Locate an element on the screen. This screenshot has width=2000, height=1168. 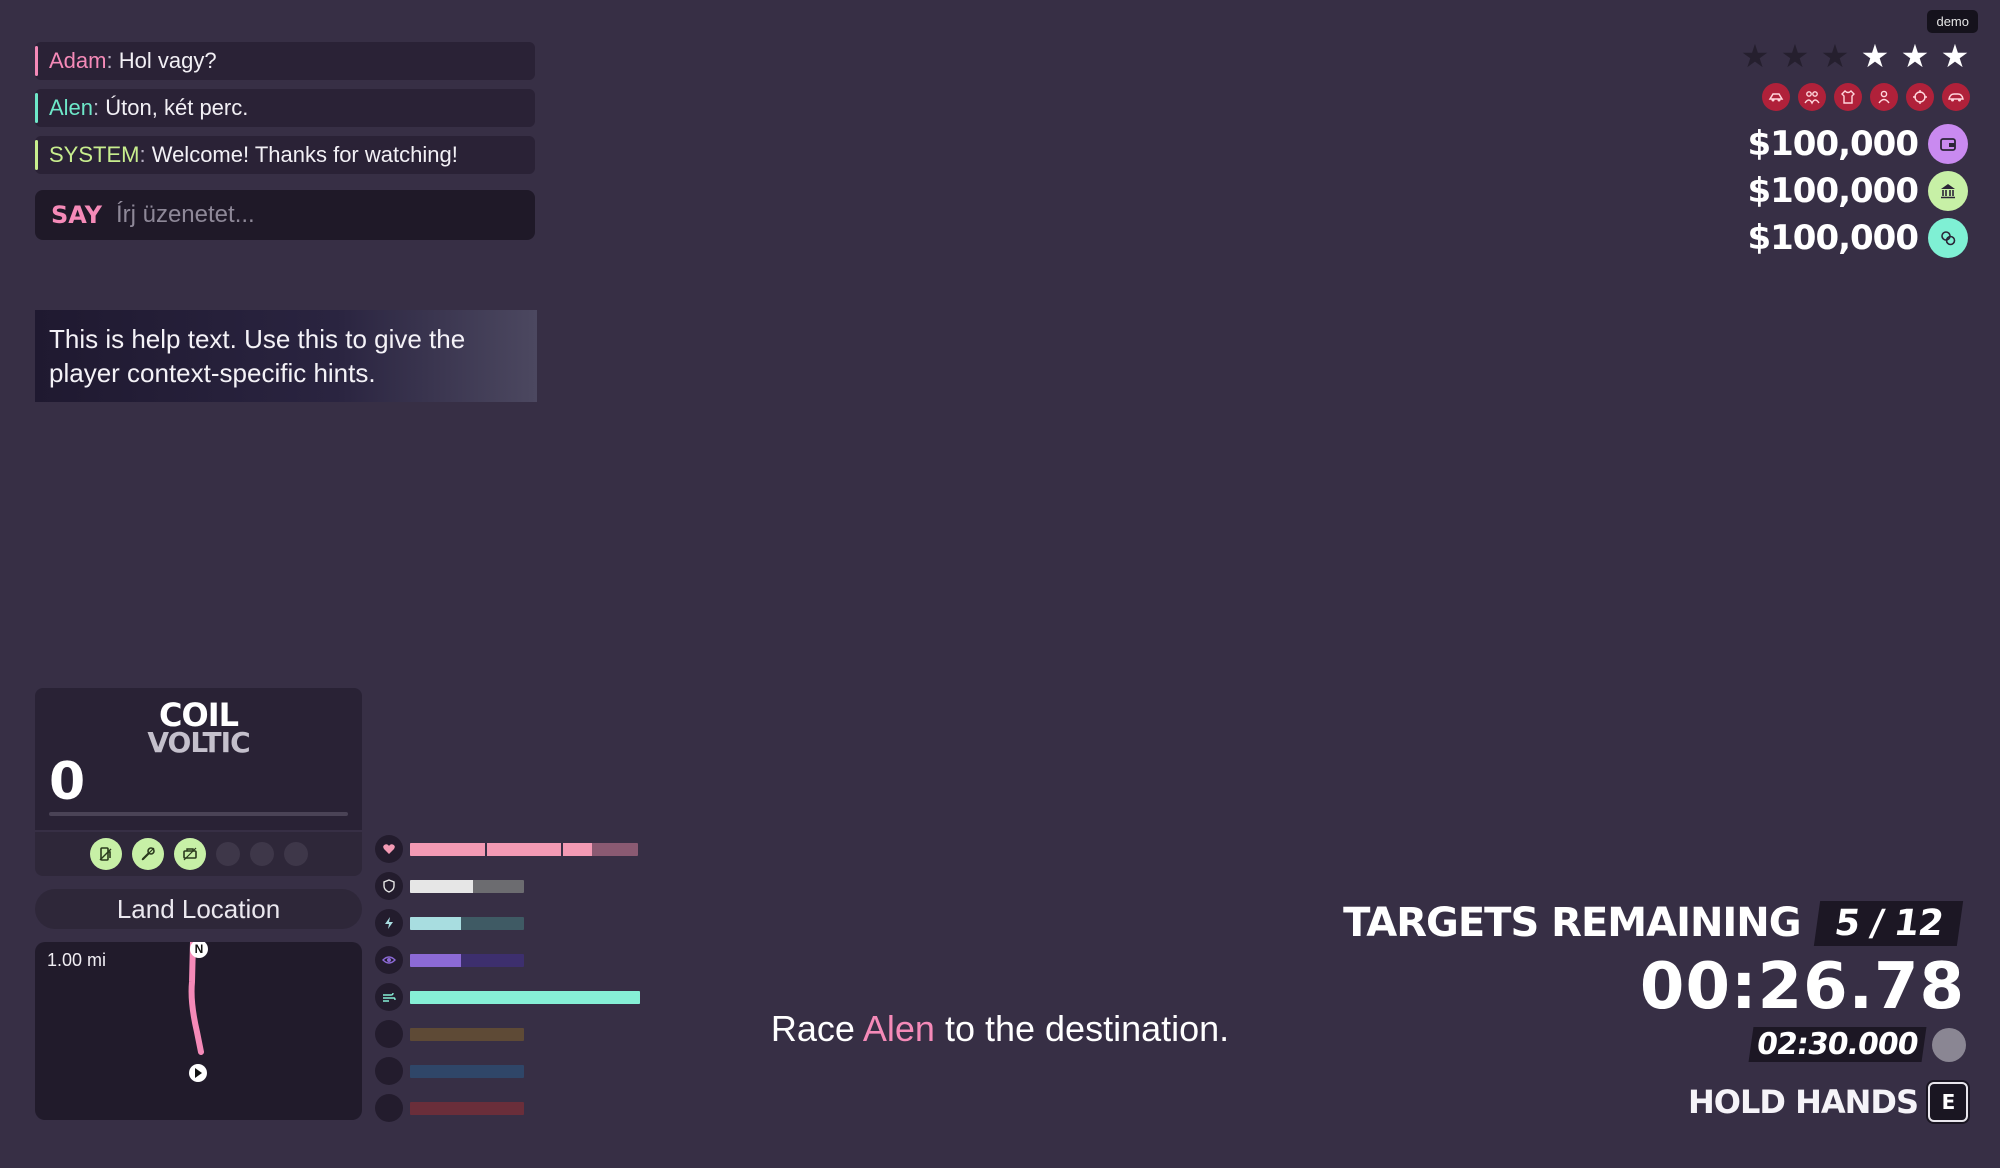
chat-text: Hol vagy? is located at coordinates (164, 60).